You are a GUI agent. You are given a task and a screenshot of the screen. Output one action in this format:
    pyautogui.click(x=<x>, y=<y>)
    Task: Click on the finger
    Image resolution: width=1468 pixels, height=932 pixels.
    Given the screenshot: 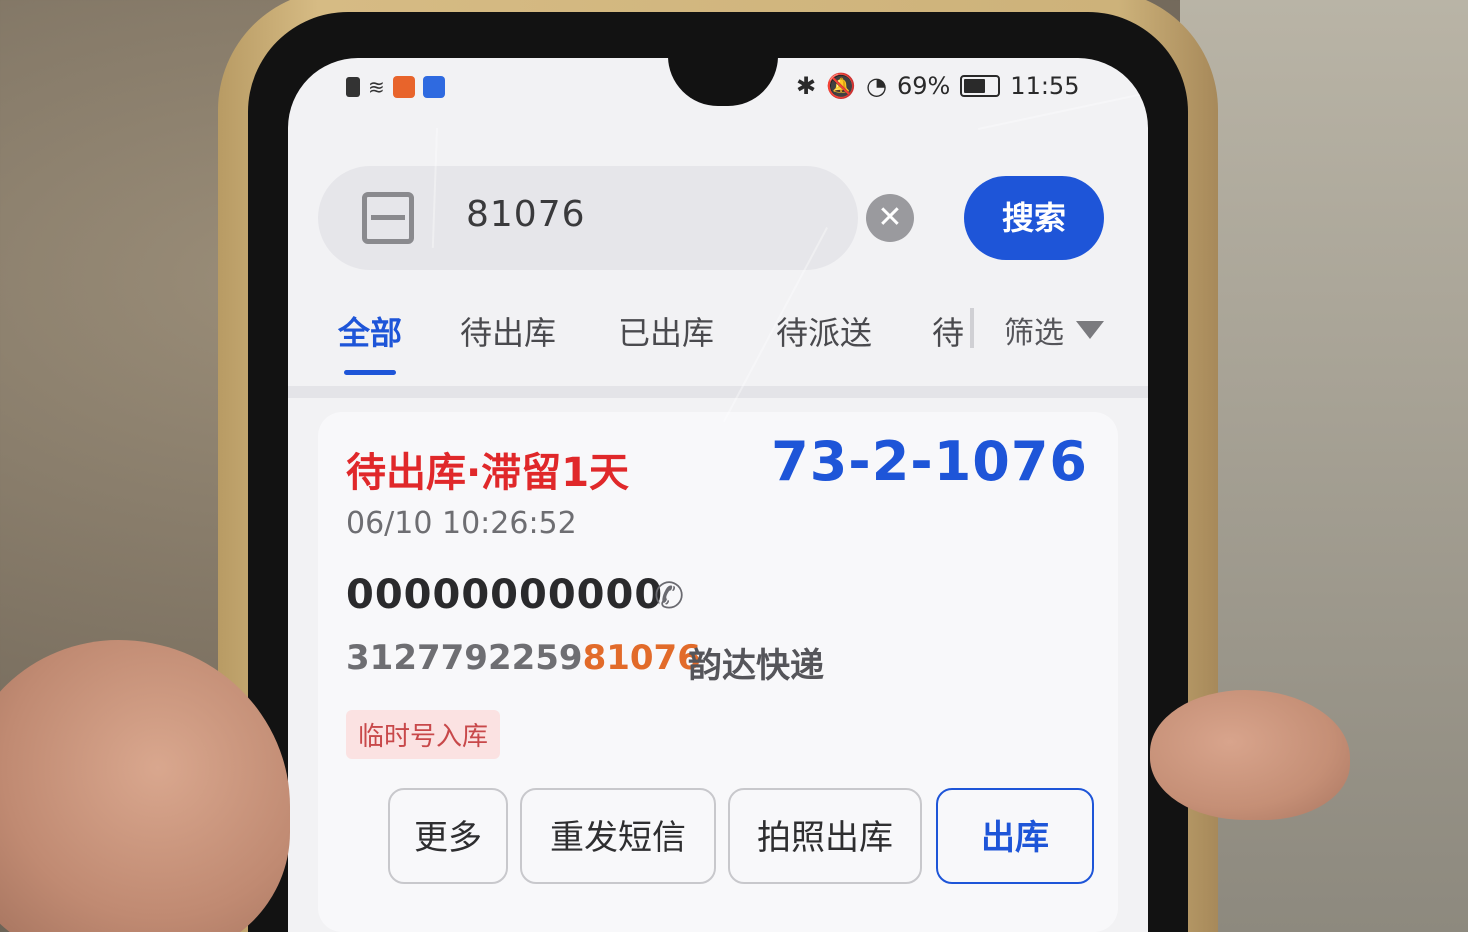 What is the action you would take?
    pyautogui.click(x=1250, y=755)
    